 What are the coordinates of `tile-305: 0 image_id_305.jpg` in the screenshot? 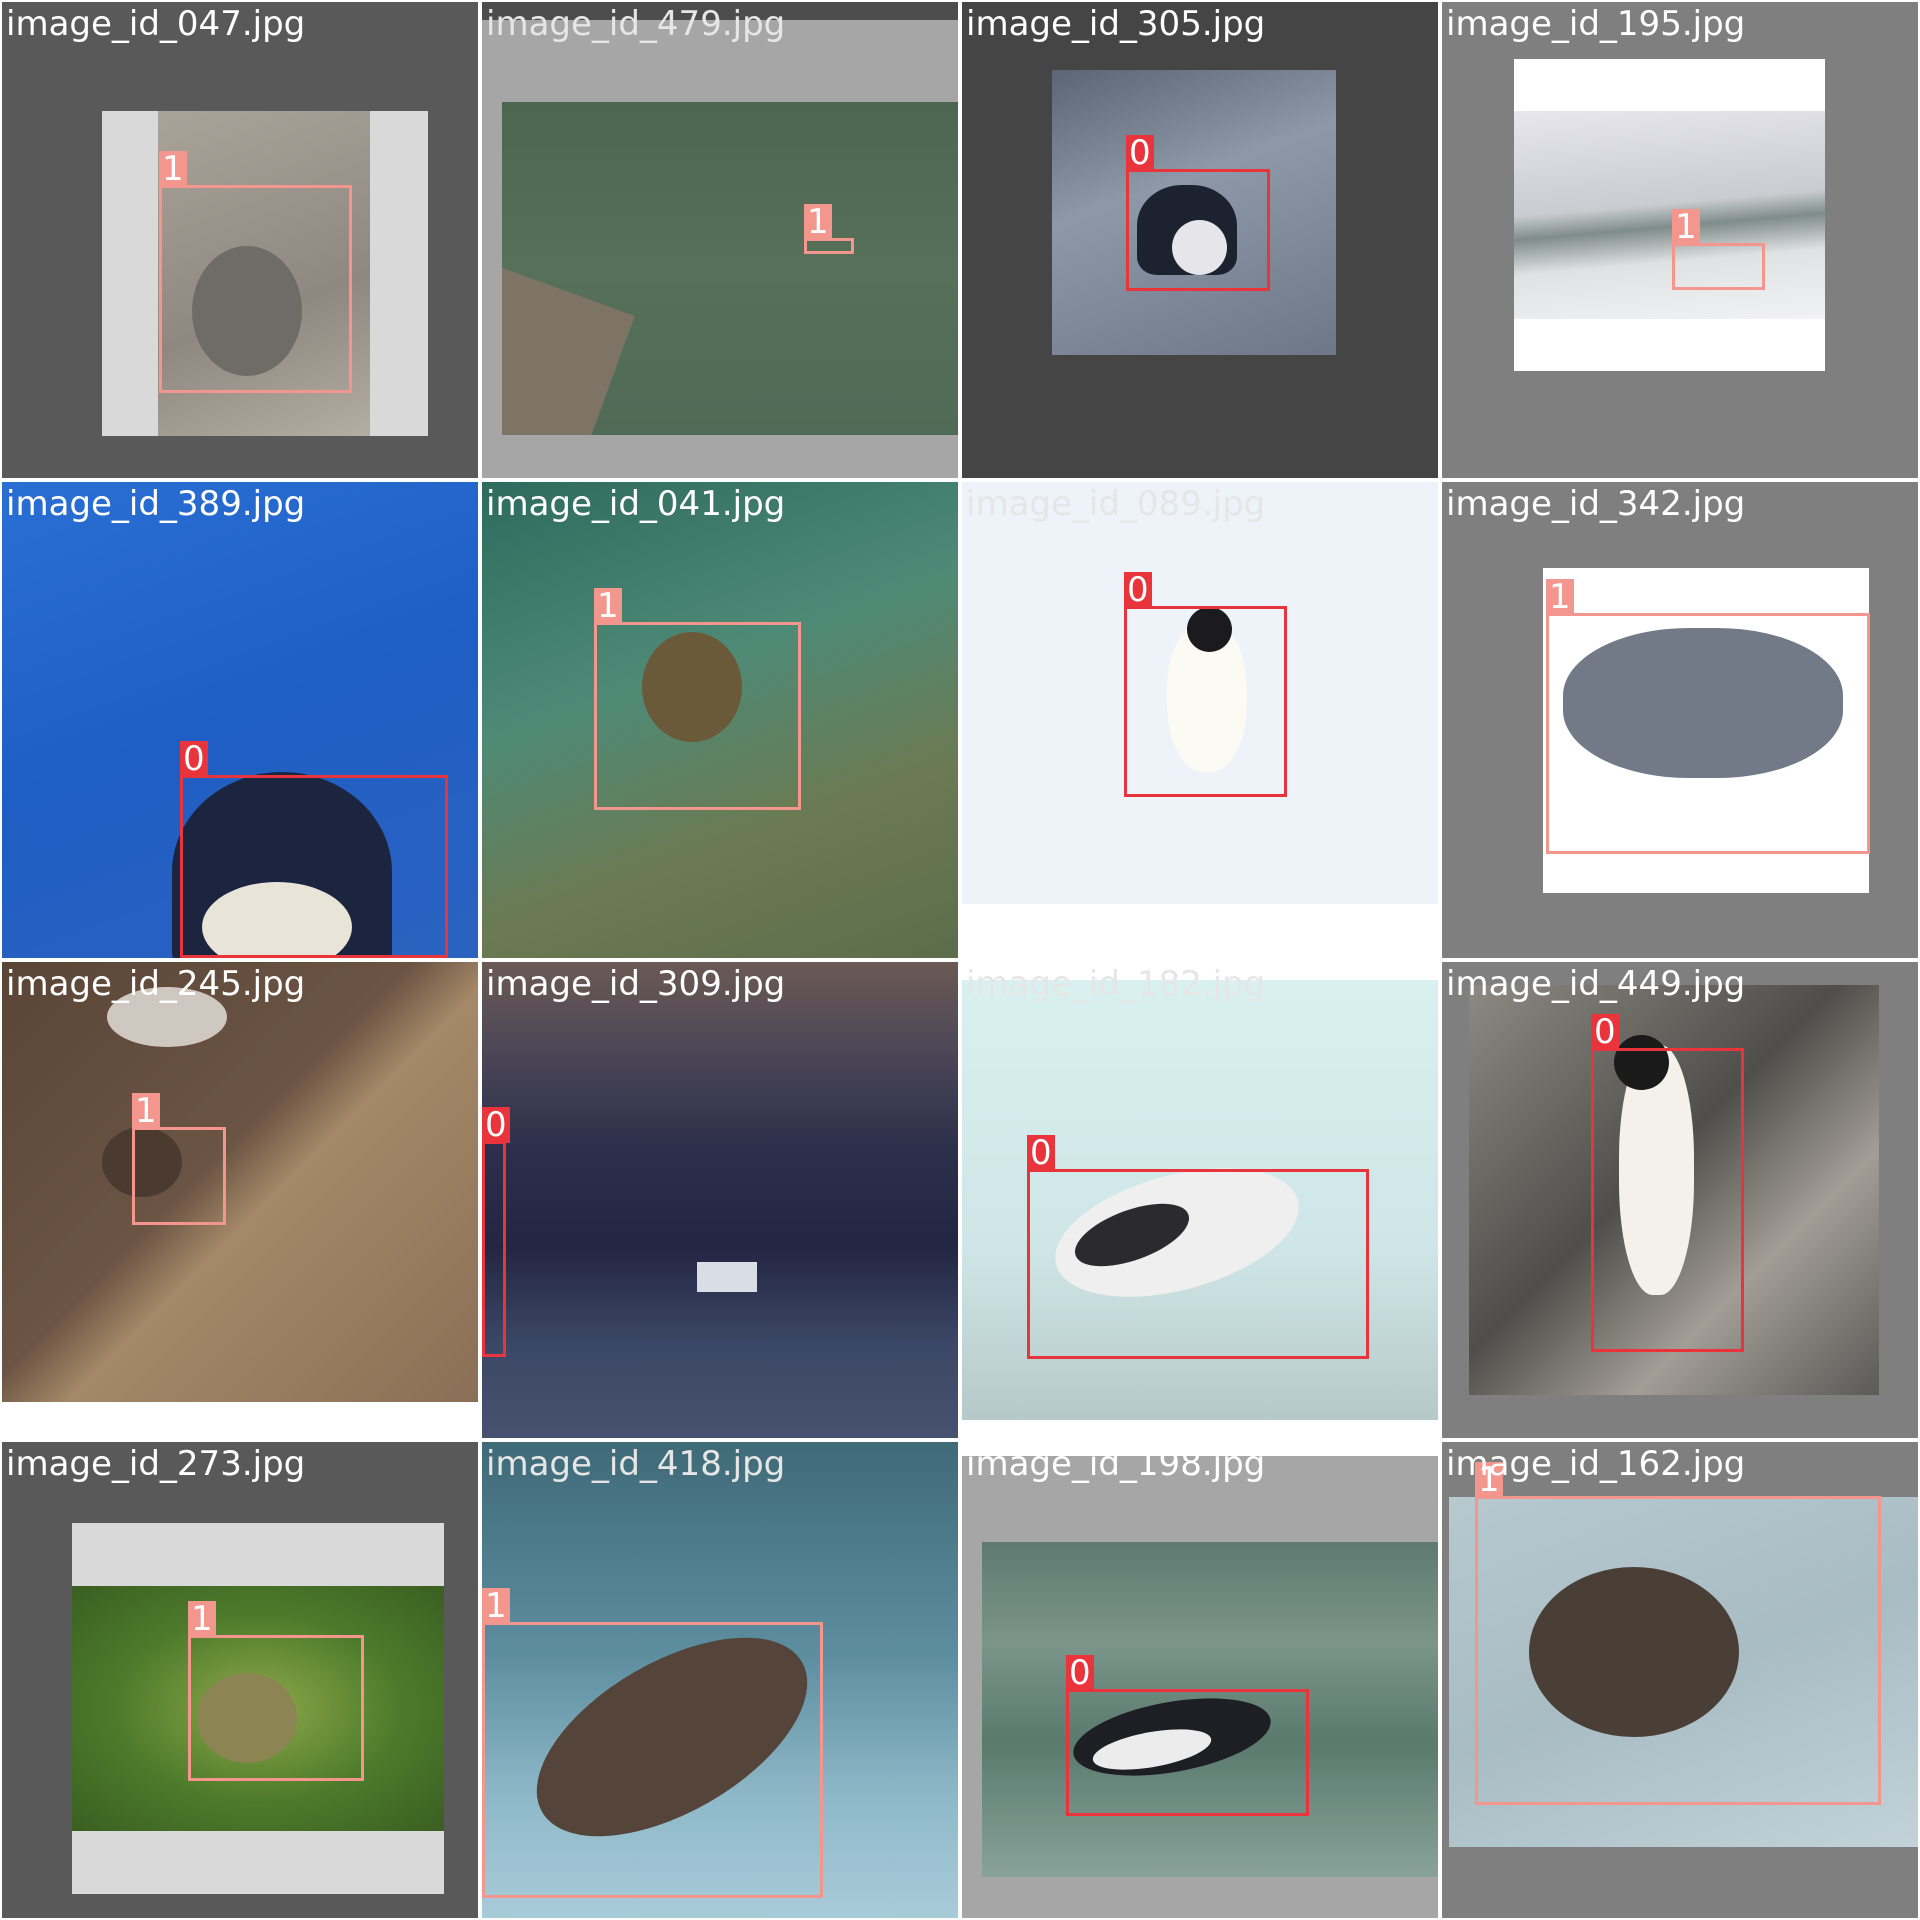 It's located at (1200, 240).